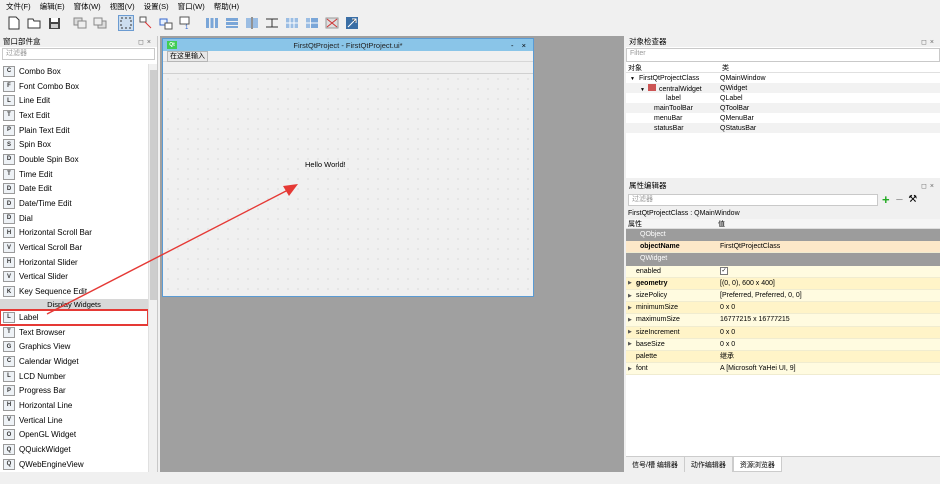  Describe the element at coordinates (783, 78) in the screenshot. I see `tree-row: ▼ FirstQtProjectClass QMainWindow` at that location.